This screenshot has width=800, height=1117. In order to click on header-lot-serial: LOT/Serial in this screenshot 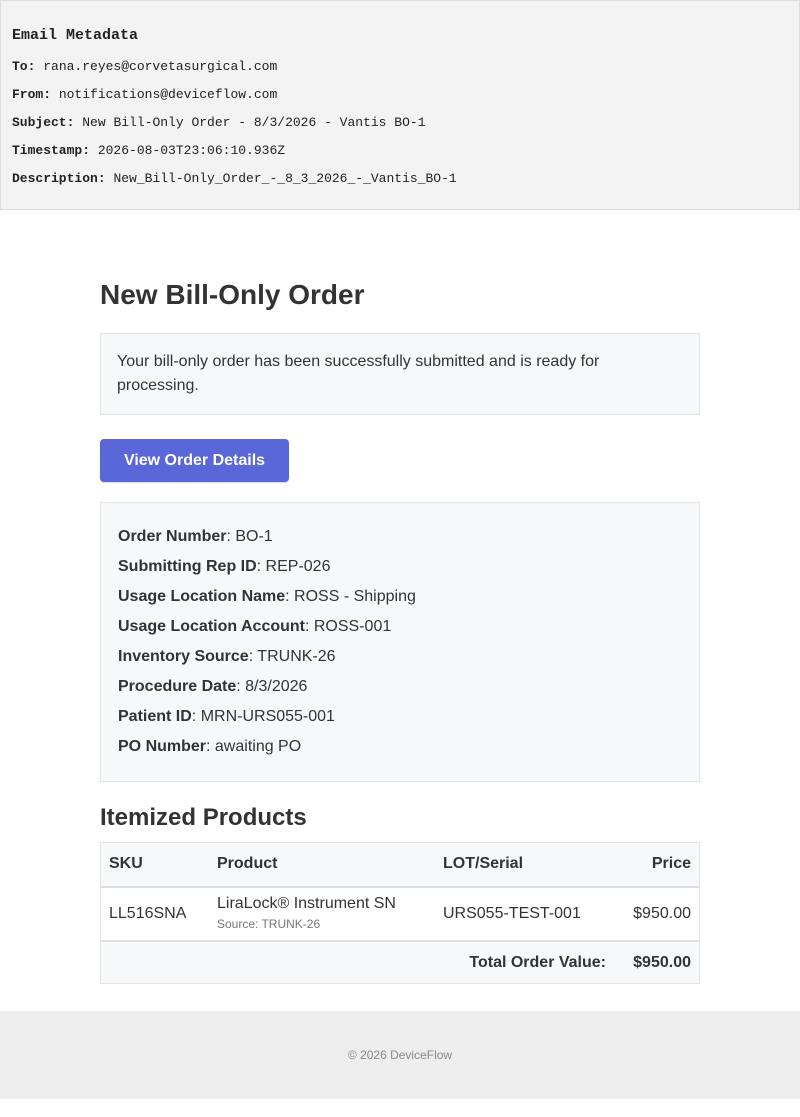, I will do `click(483, 863)`.